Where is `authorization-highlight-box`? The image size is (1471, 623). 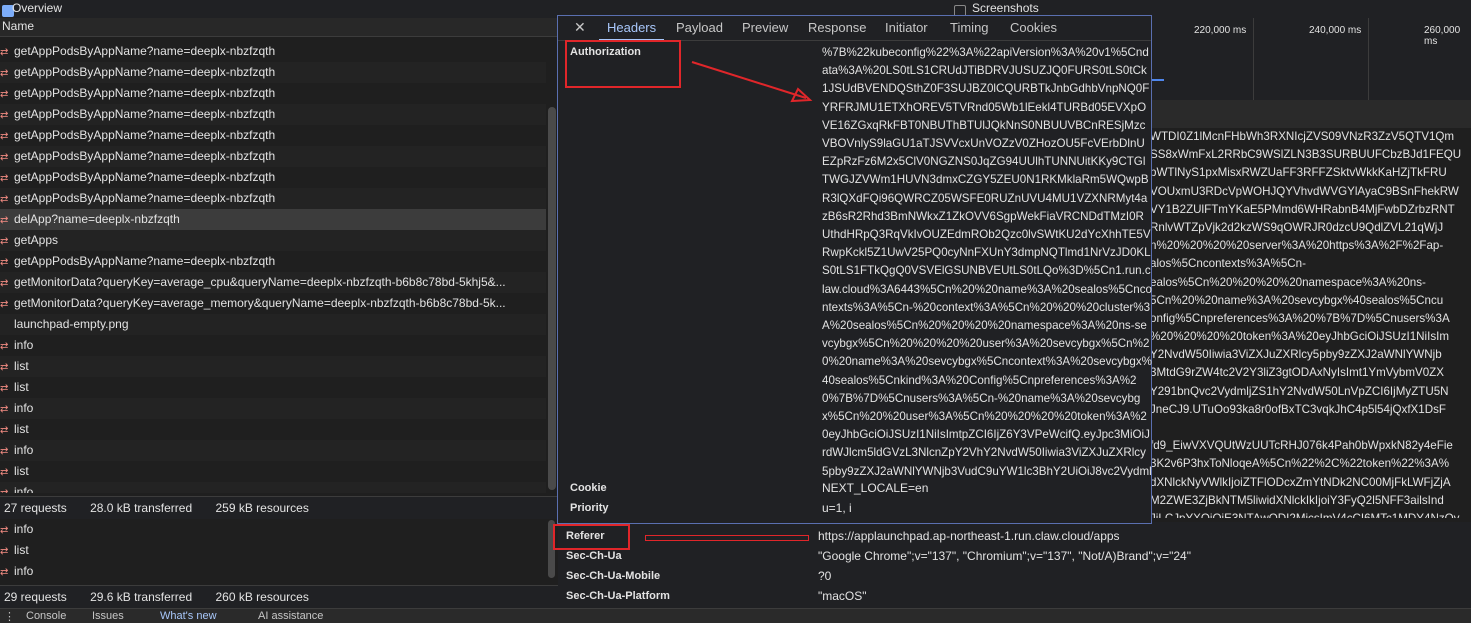 authorization-highlight-box is located at coordinates (623, 64).